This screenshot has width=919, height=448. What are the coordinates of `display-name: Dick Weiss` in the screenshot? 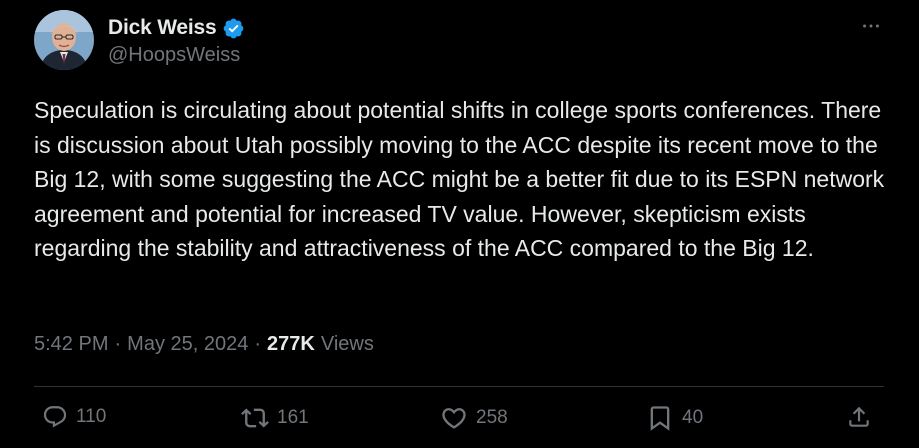 It's located at (162, 28).